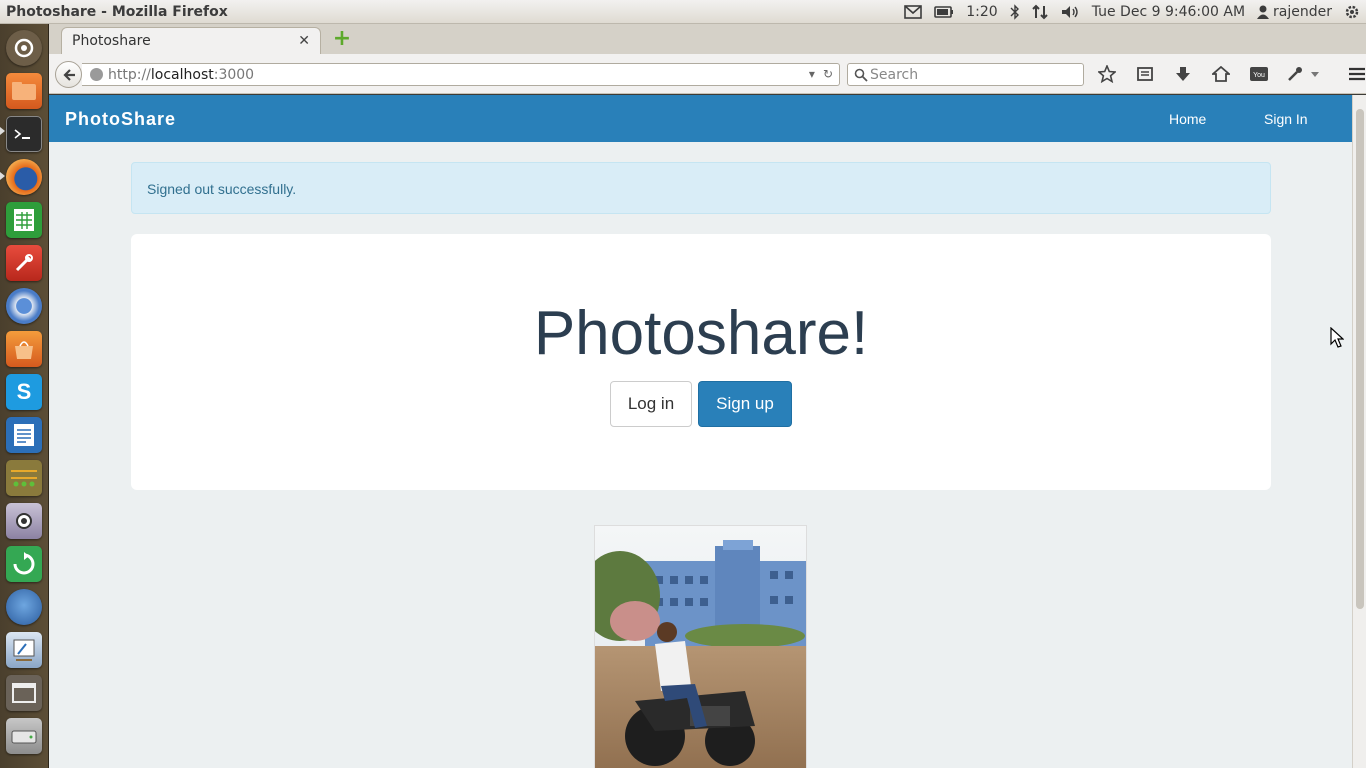 Image resolution: width=1366 pixels, height=768 pixels. I want to click on toolbar-buttons: You, so click(1231, 74).